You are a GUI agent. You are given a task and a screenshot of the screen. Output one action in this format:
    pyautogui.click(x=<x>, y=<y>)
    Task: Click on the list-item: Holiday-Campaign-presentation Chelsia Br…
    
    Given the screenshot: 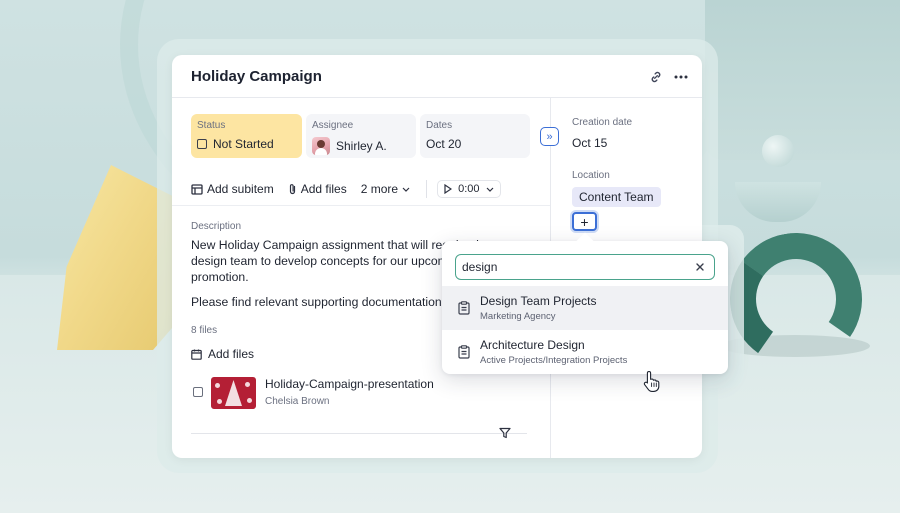 What is the action you would take?
    pyautogui.click(x=361, y=393)
    